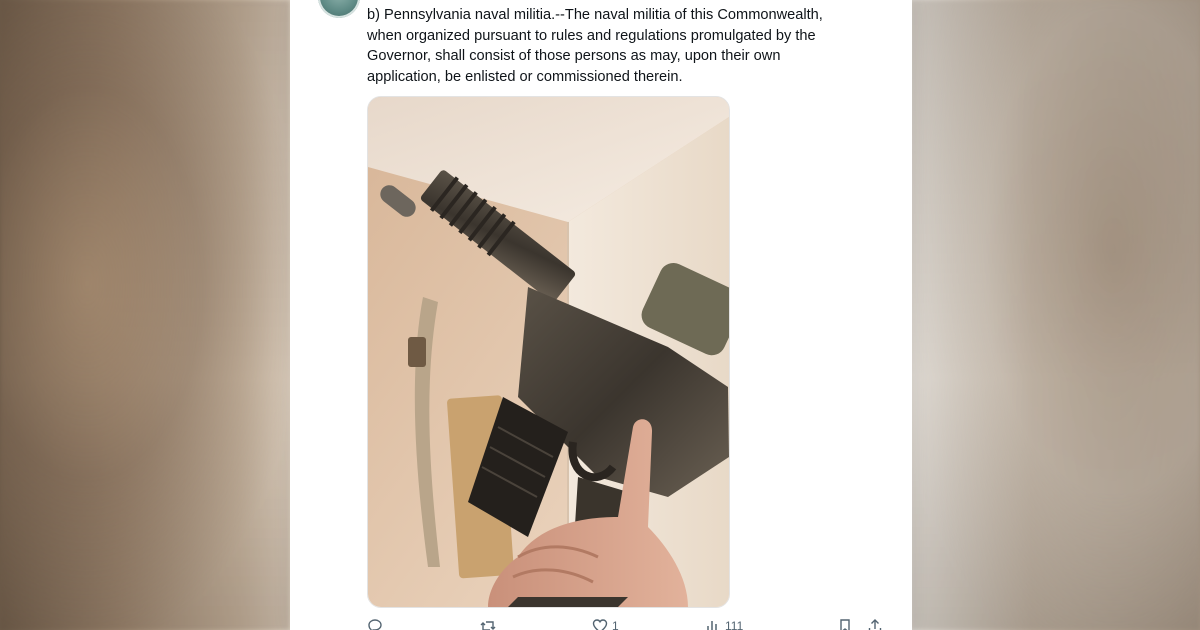 This screenshot has width=1200, height=630. Describe the element at coordinates (339, 9) in the screenshot. I see `avatar` at that location.